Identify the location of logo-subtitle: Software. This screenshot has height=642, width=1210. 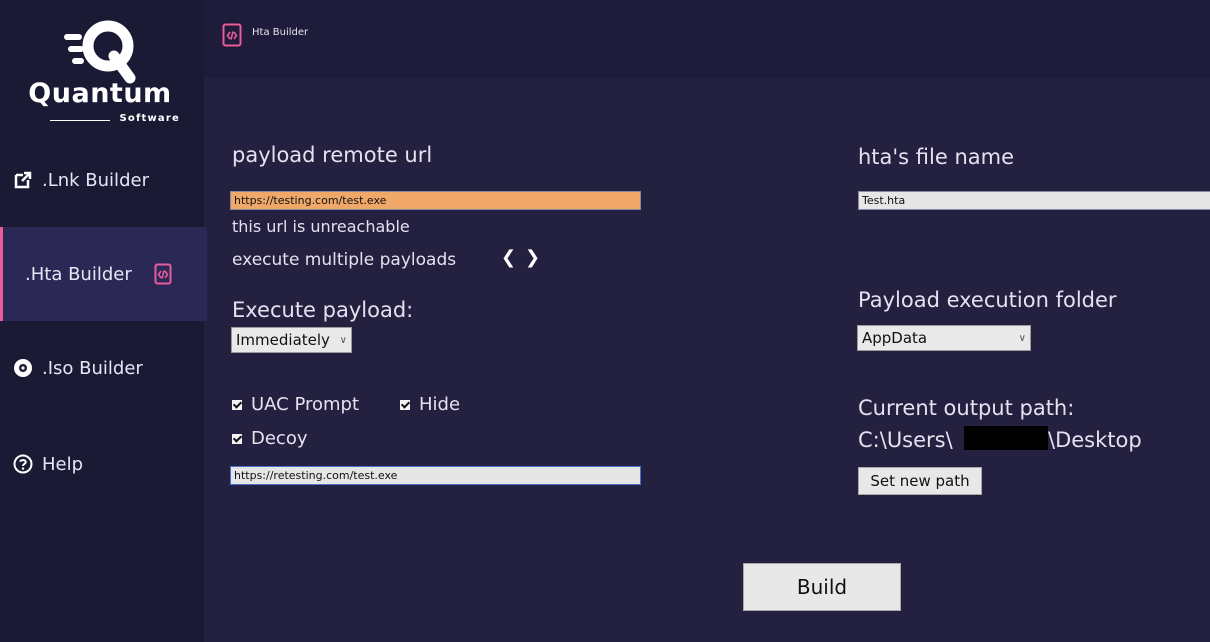
(149, 118).